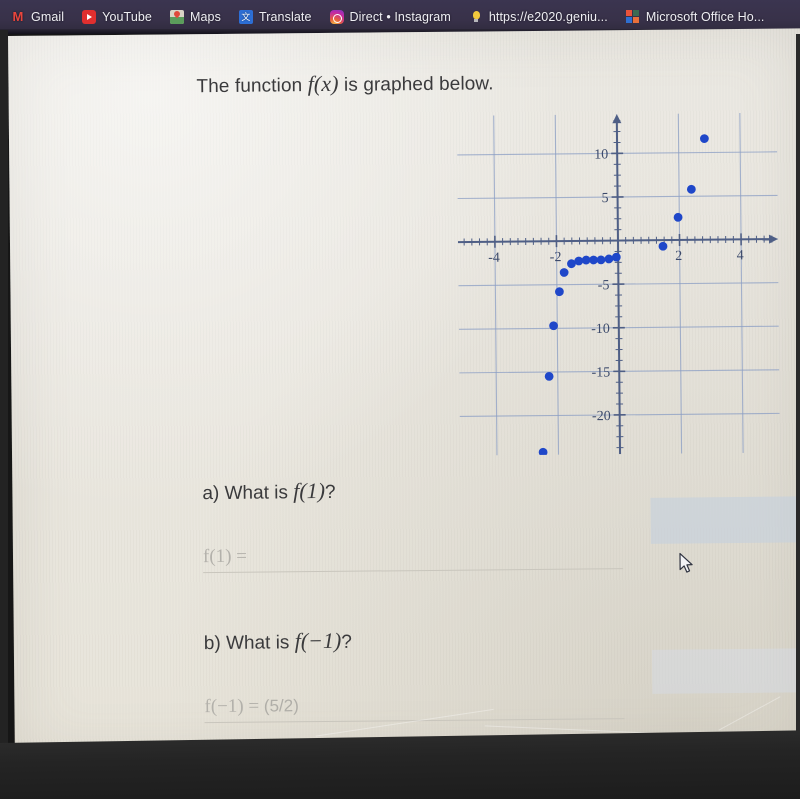 The image size is (800, 799). Describe the element at coordinates (601, 154) in the screenshot. I see `svg-text: 10` at that location.